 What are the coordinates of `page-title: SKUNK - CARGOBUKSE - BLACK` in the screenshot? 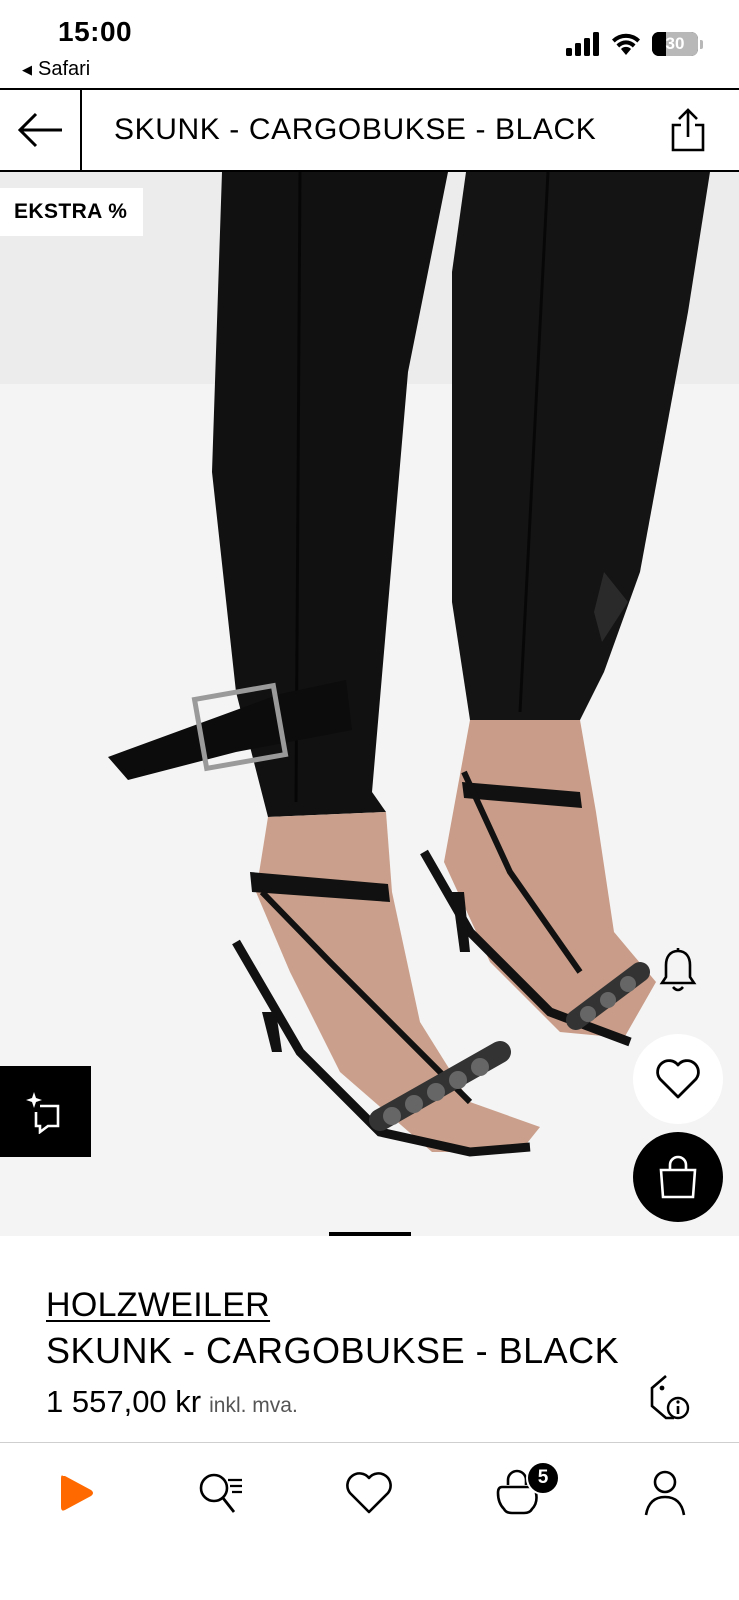 It's located at (355, 129).